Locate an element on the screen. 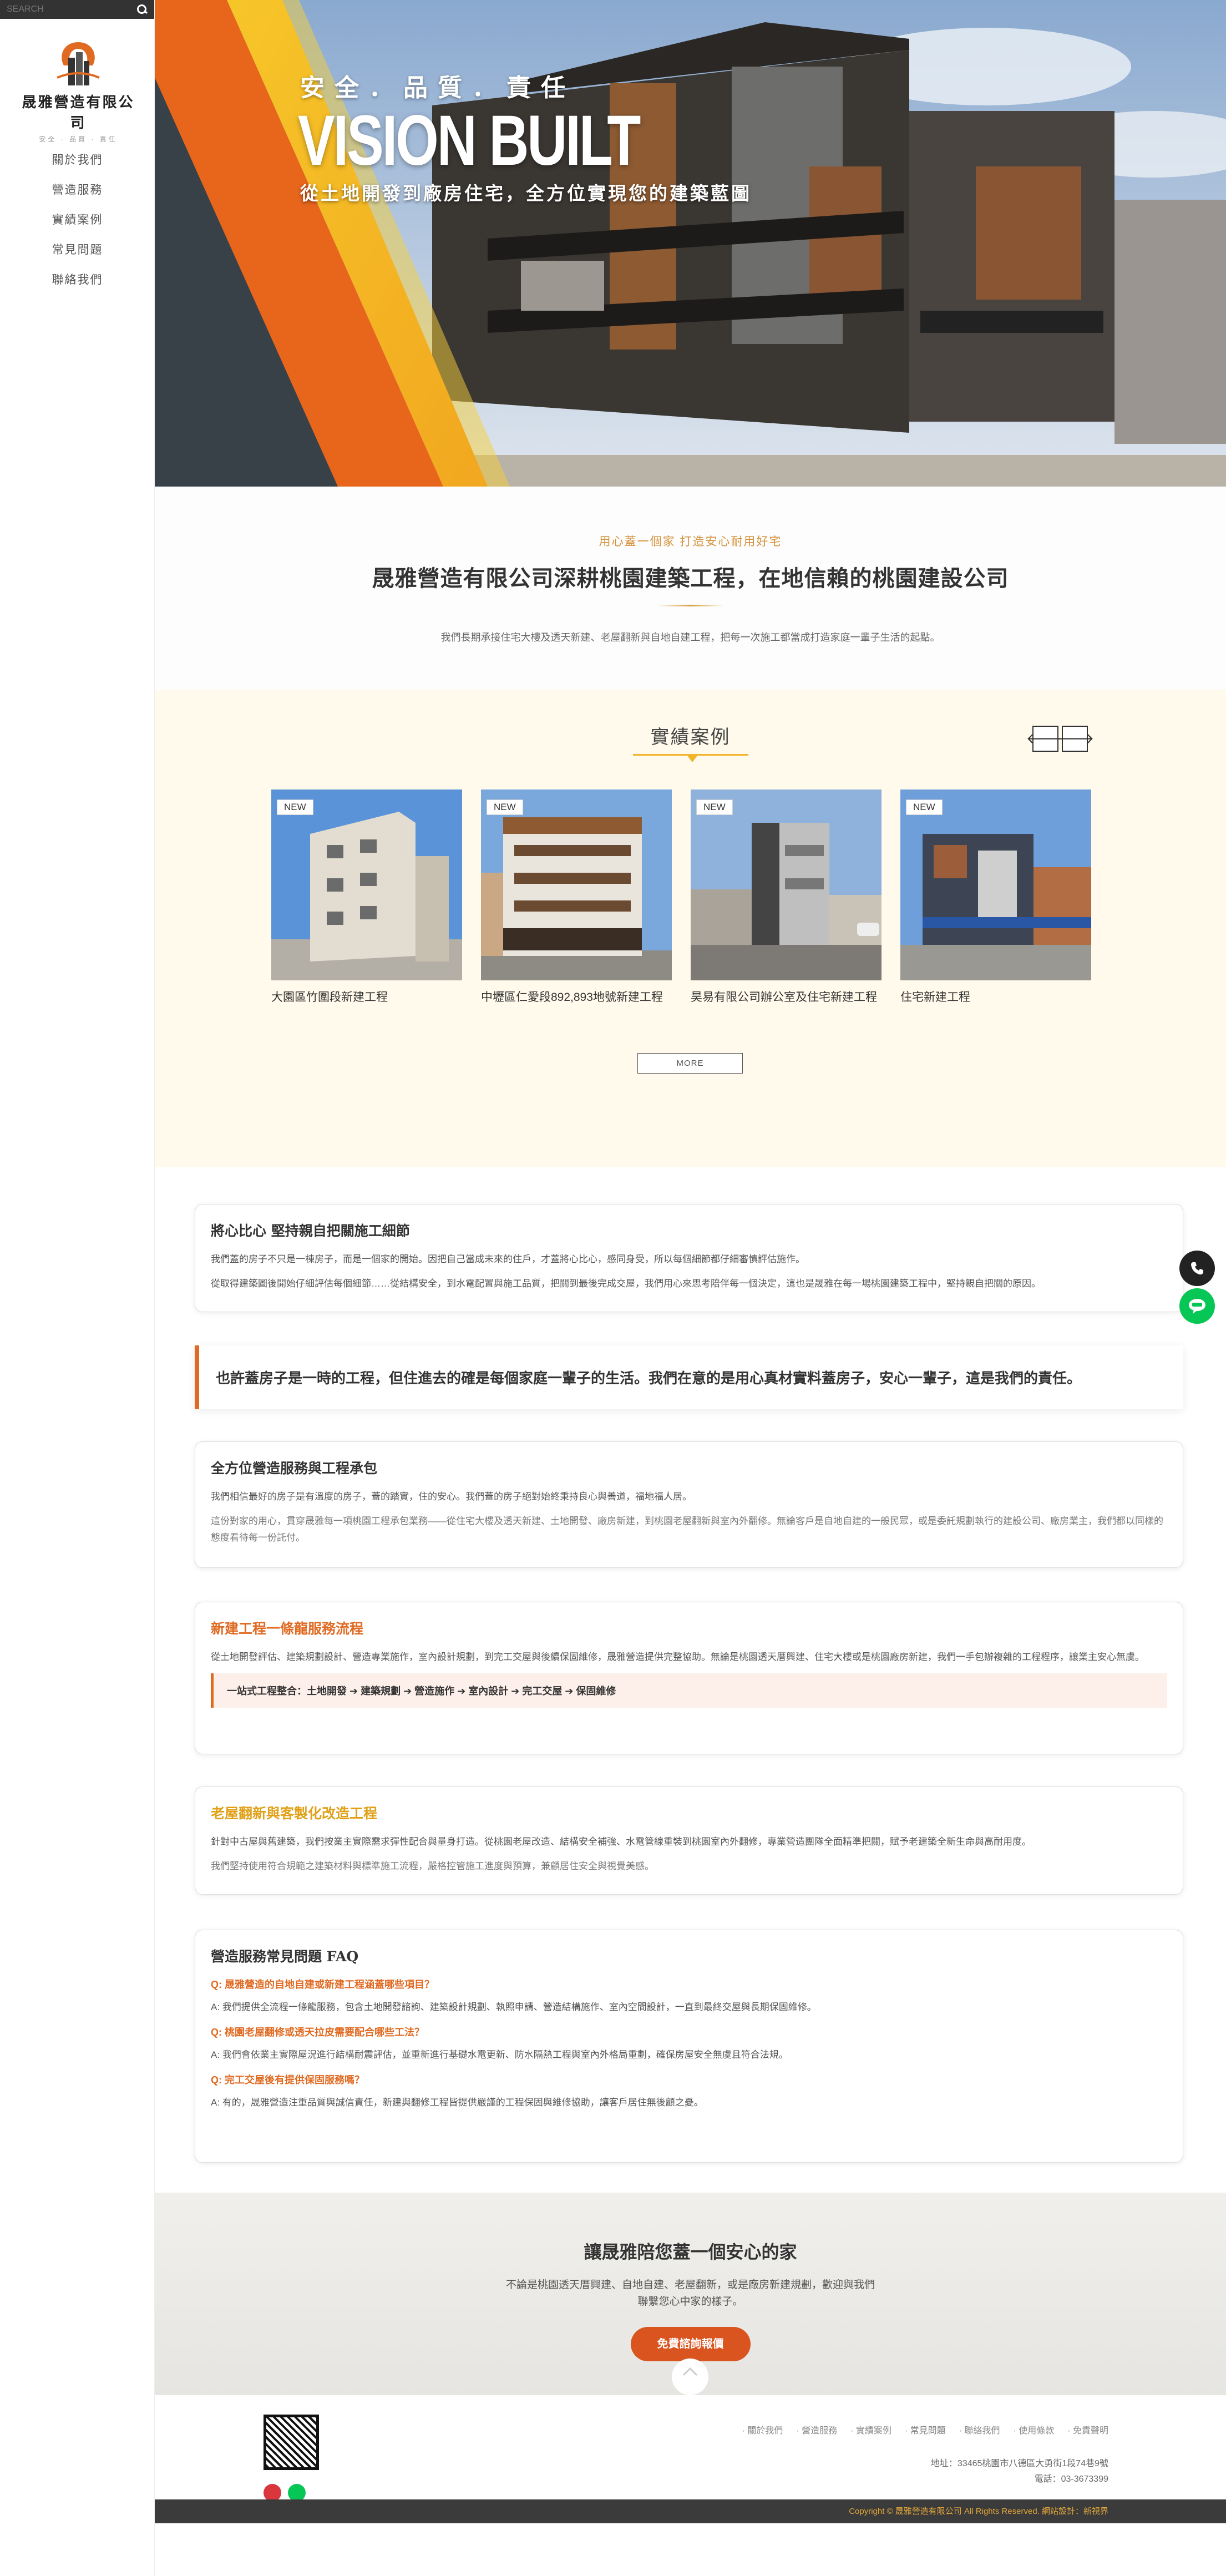 The height and width of the screenshot is (2576, 1226). footer-link-faq: · 常見問題 is located at coordinates (926, 2429).